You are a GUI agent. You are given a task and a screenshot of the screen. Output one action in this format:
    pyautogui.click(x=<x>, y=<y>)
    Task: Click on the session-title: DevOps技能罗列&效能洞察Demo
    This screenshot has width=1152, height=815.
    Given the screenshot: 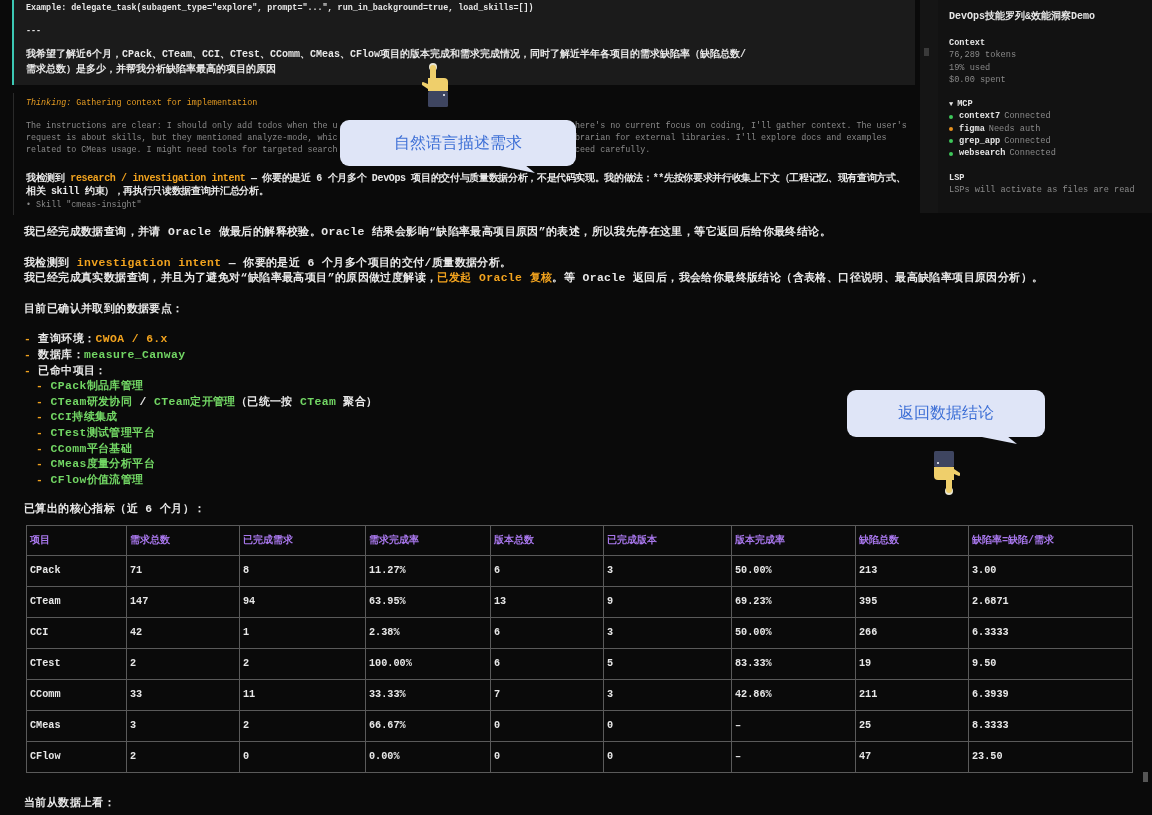 What is the action you would take?
    pyautogui.click(x=1022, y=16)
    